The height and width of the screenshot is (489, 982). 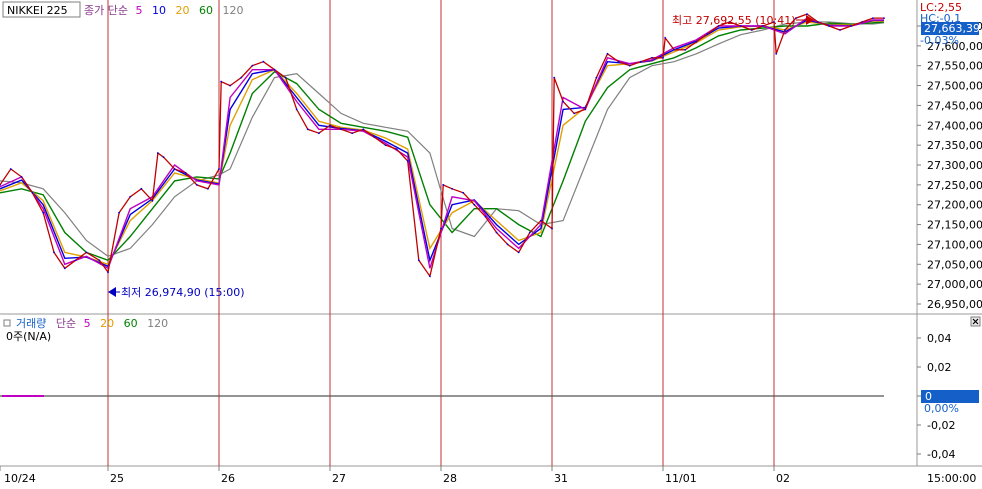 What do you see at coordinates (138, 10) in the screenshot?
I see `ma-period-5: 5` at bounding box center [138, 10].